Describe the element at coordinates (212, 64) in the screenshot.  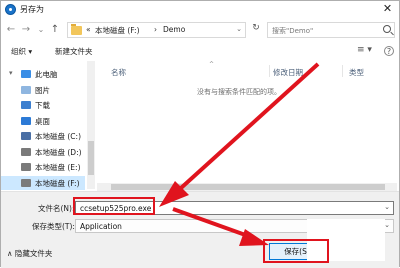
I see `sort-indicator-icon: ^` at that location.